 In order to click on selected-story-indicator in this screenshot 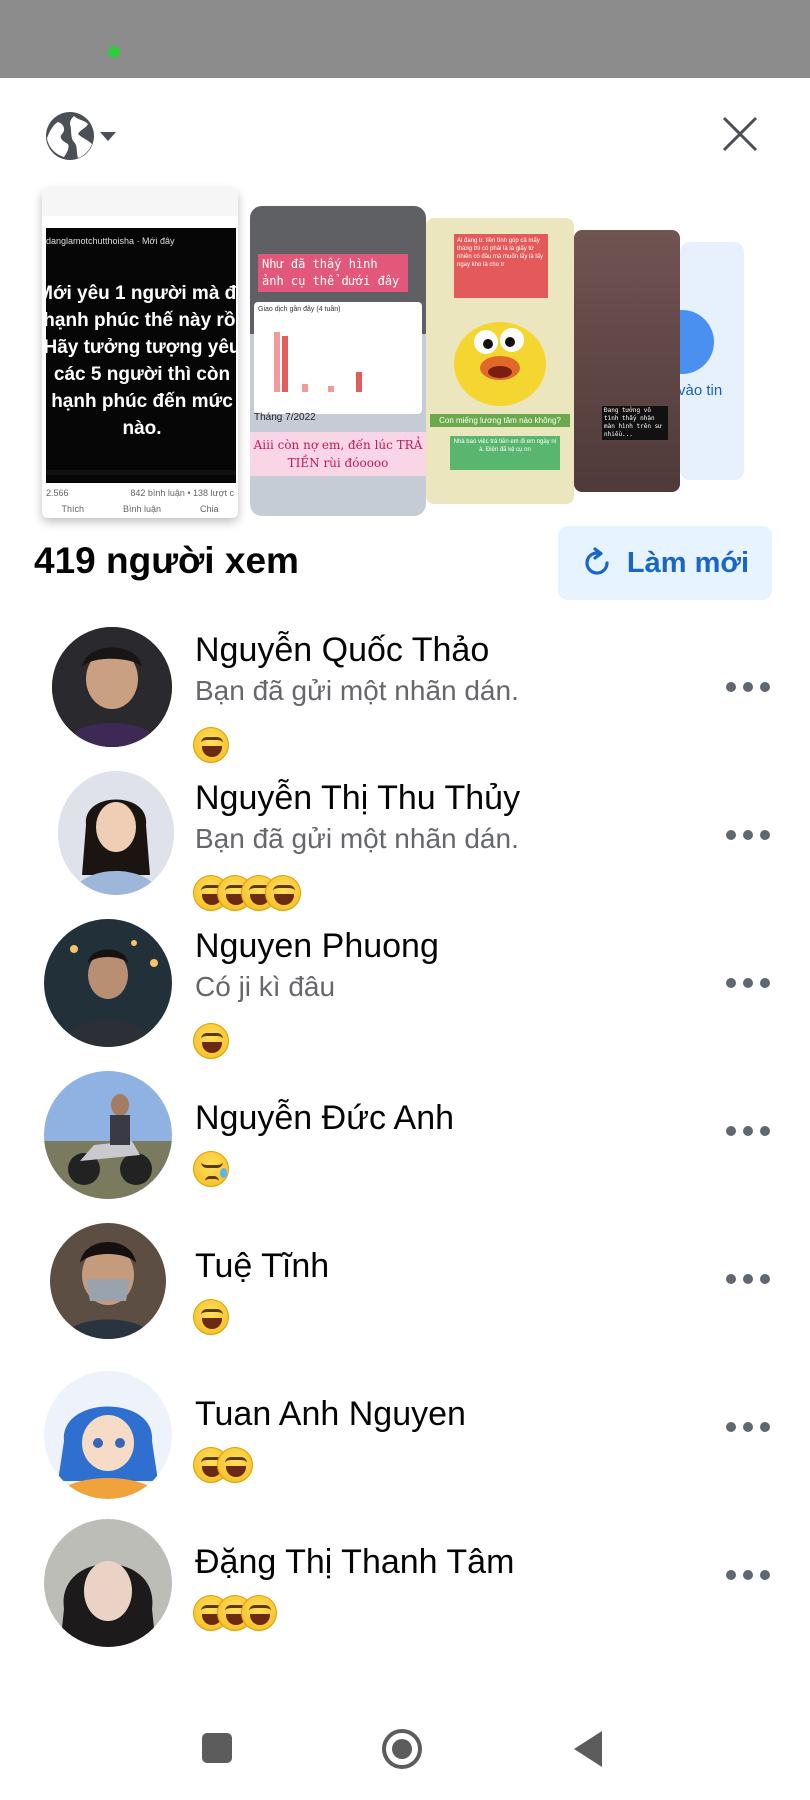, I will do `click(141, 472)`.